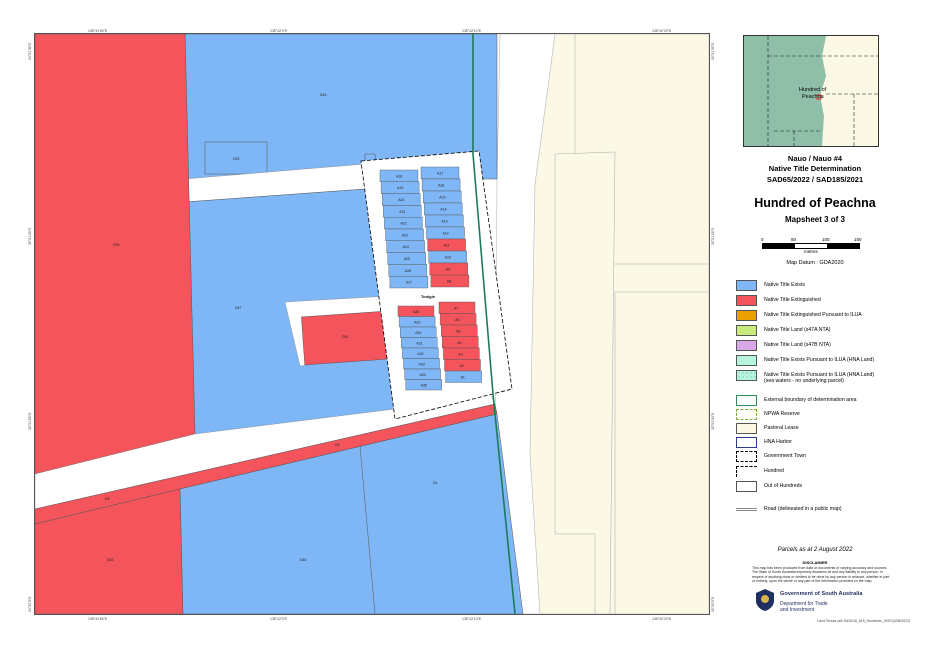 Image resolution: width=932 pixels, height=649 pixels. I want to click on town-block-label-a24: A24, so click(406, 247).